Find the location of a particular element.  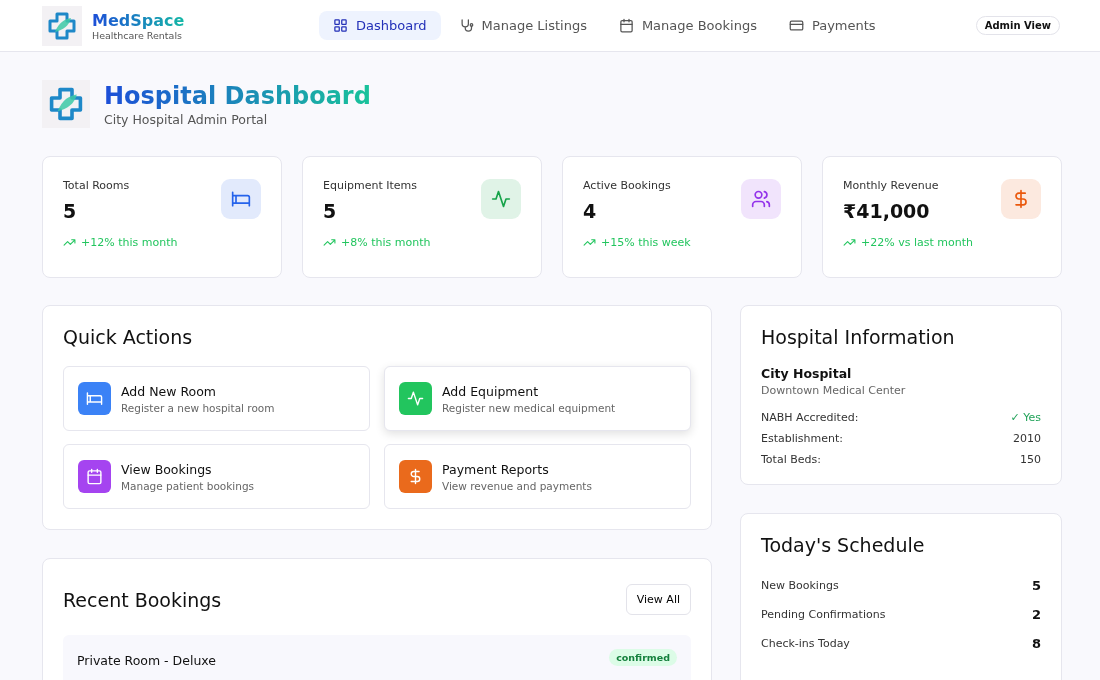

stat-trend: +15% this week is located at coordinates (646, 242).